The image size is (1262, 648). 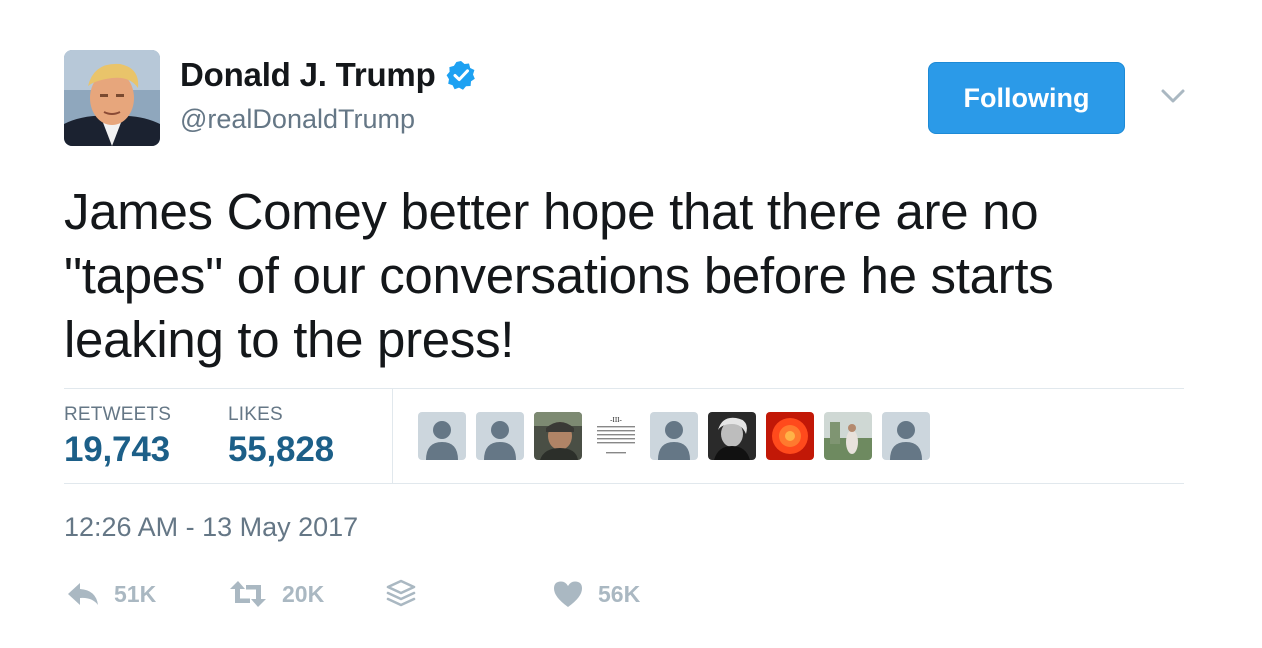 I want to click on author-name: Donald J. Trump, so click(x=308, y=75).